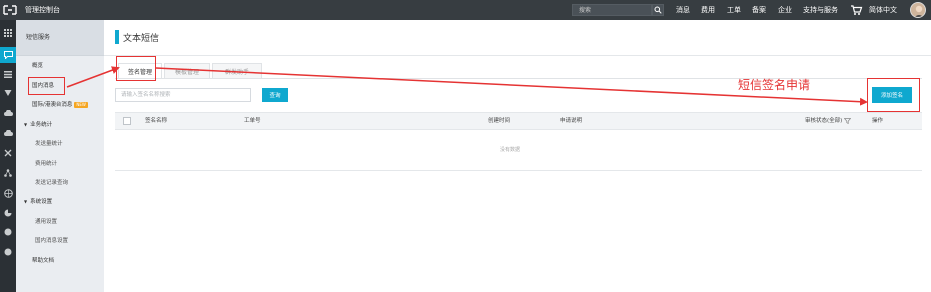  I want to click on column-review-status-filter: 审核状态(全部), so click(828, 121).